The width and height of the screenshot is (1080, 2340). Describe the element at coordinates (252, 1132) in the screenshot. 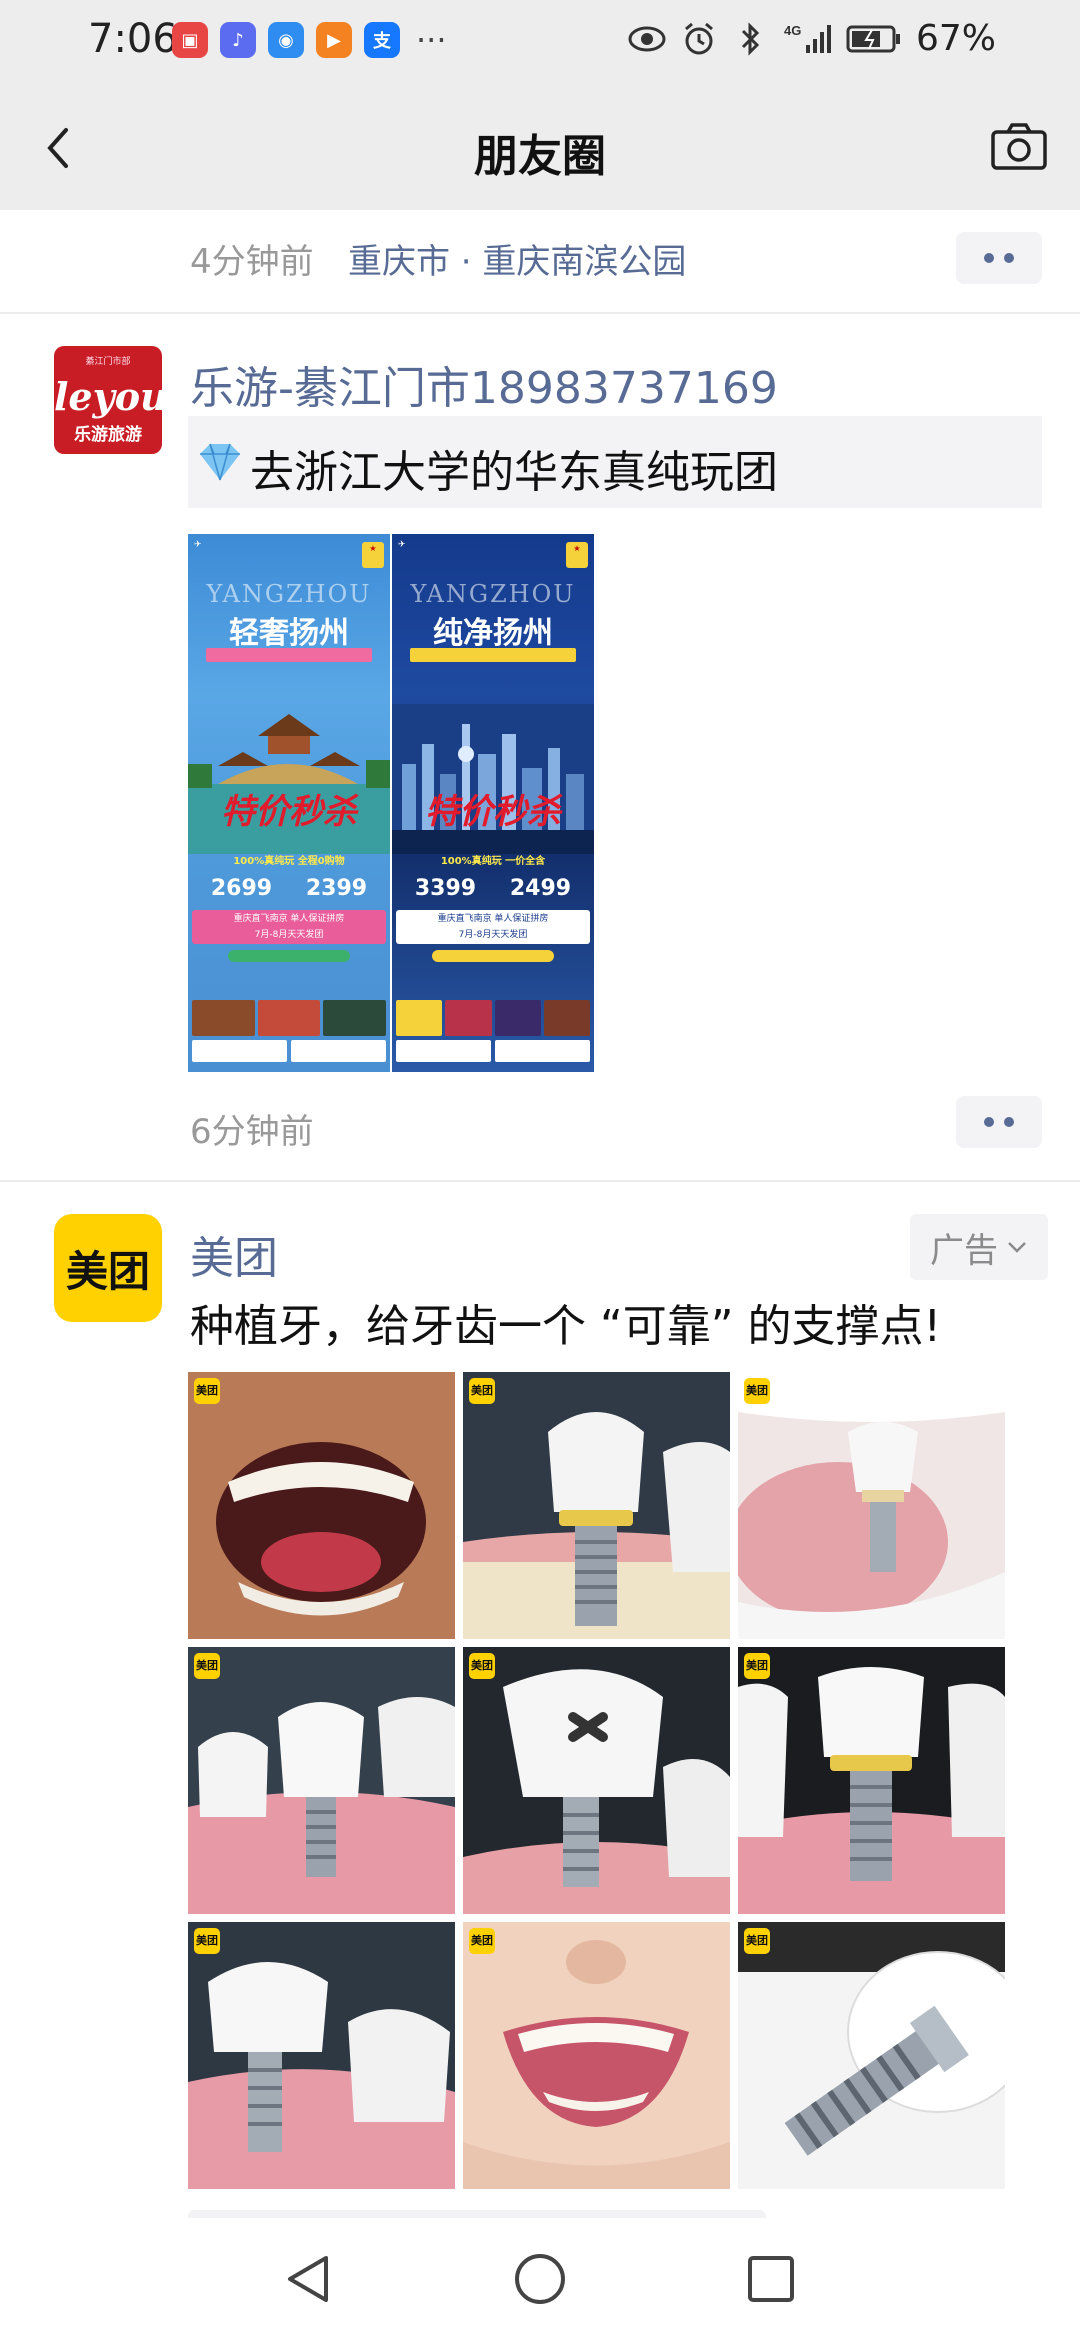

I see `post-time: 6分钟前` at that location.